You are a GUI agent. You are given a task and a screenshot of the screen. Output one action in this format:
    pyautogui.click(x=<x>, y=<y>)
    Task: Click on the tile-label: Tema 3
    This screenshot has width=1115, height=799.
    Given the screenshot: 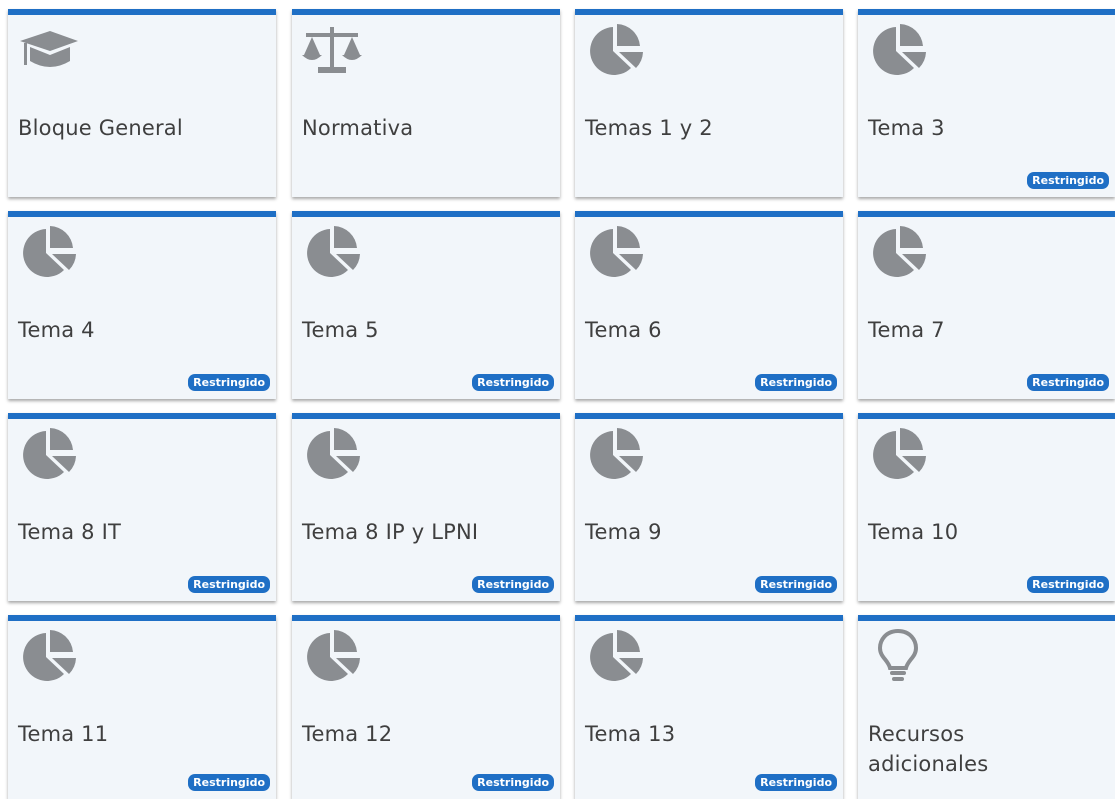 What is the action you would take?
    pyautogui.click(x=906, y=128)
    